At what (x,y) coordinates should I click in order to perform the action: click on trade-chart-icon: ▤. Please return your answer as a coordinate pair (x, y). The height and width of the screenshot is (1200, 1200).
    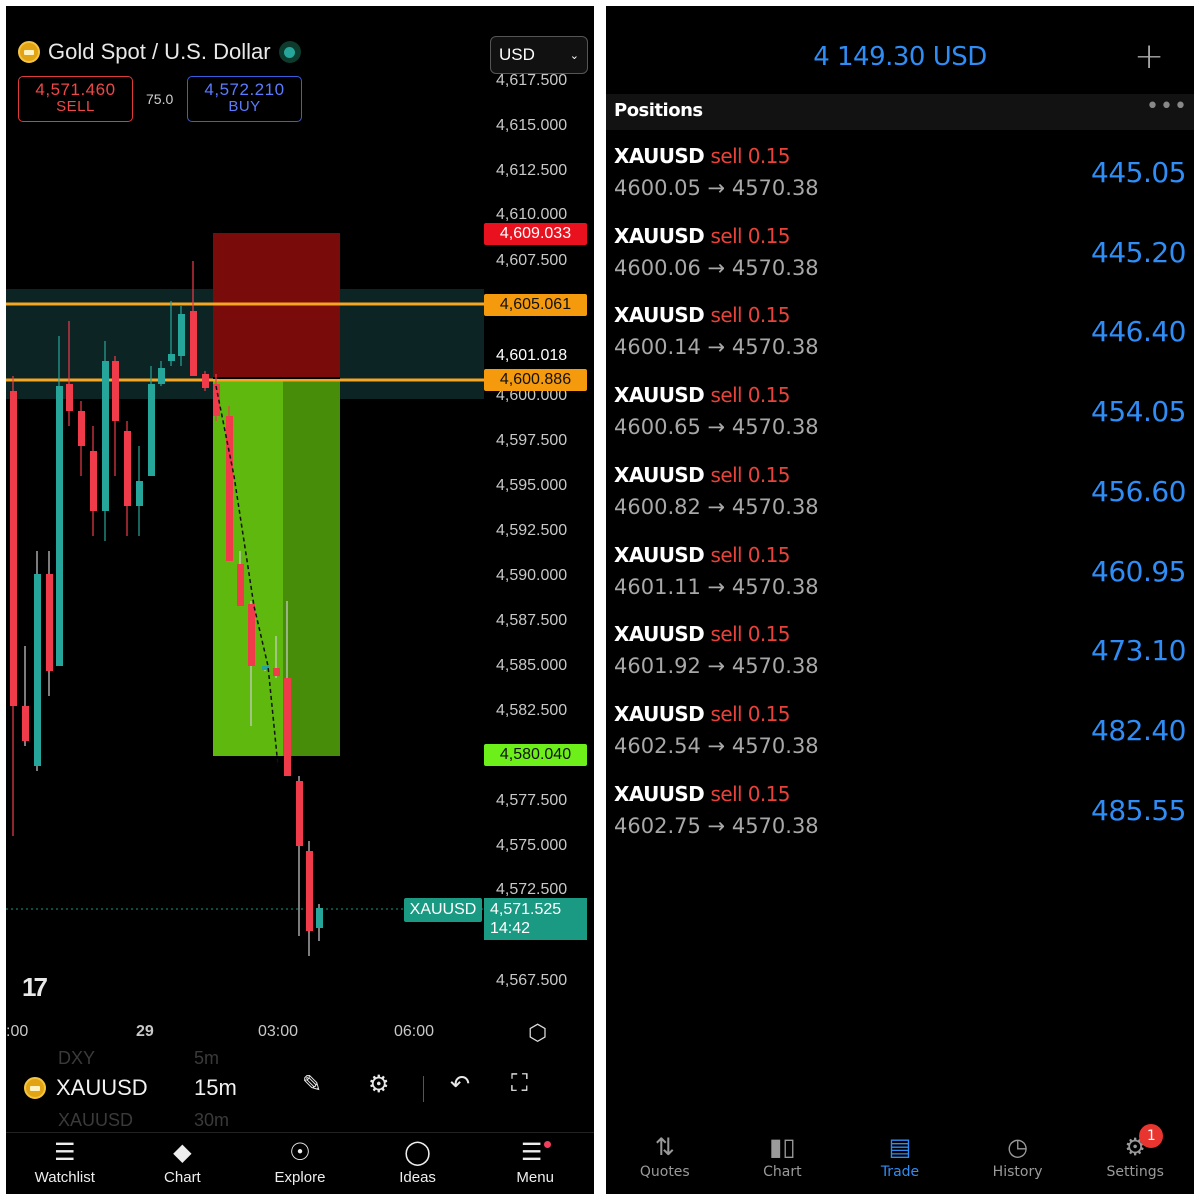
    Looking at the image, I should click on (900, 1147).